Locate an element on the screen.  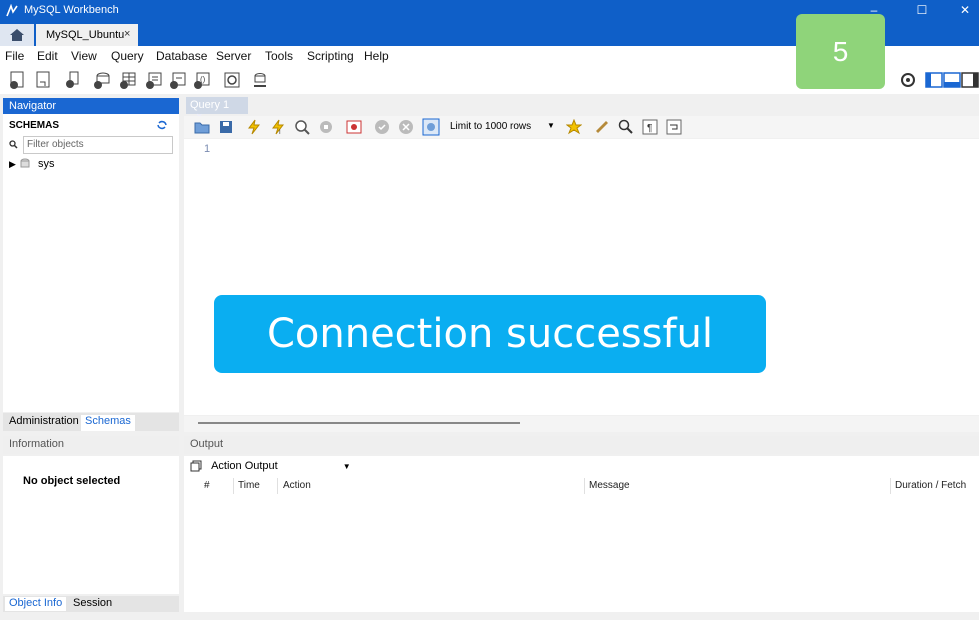
window-title: MySQL Workbench is located at coordinates (71, 10).